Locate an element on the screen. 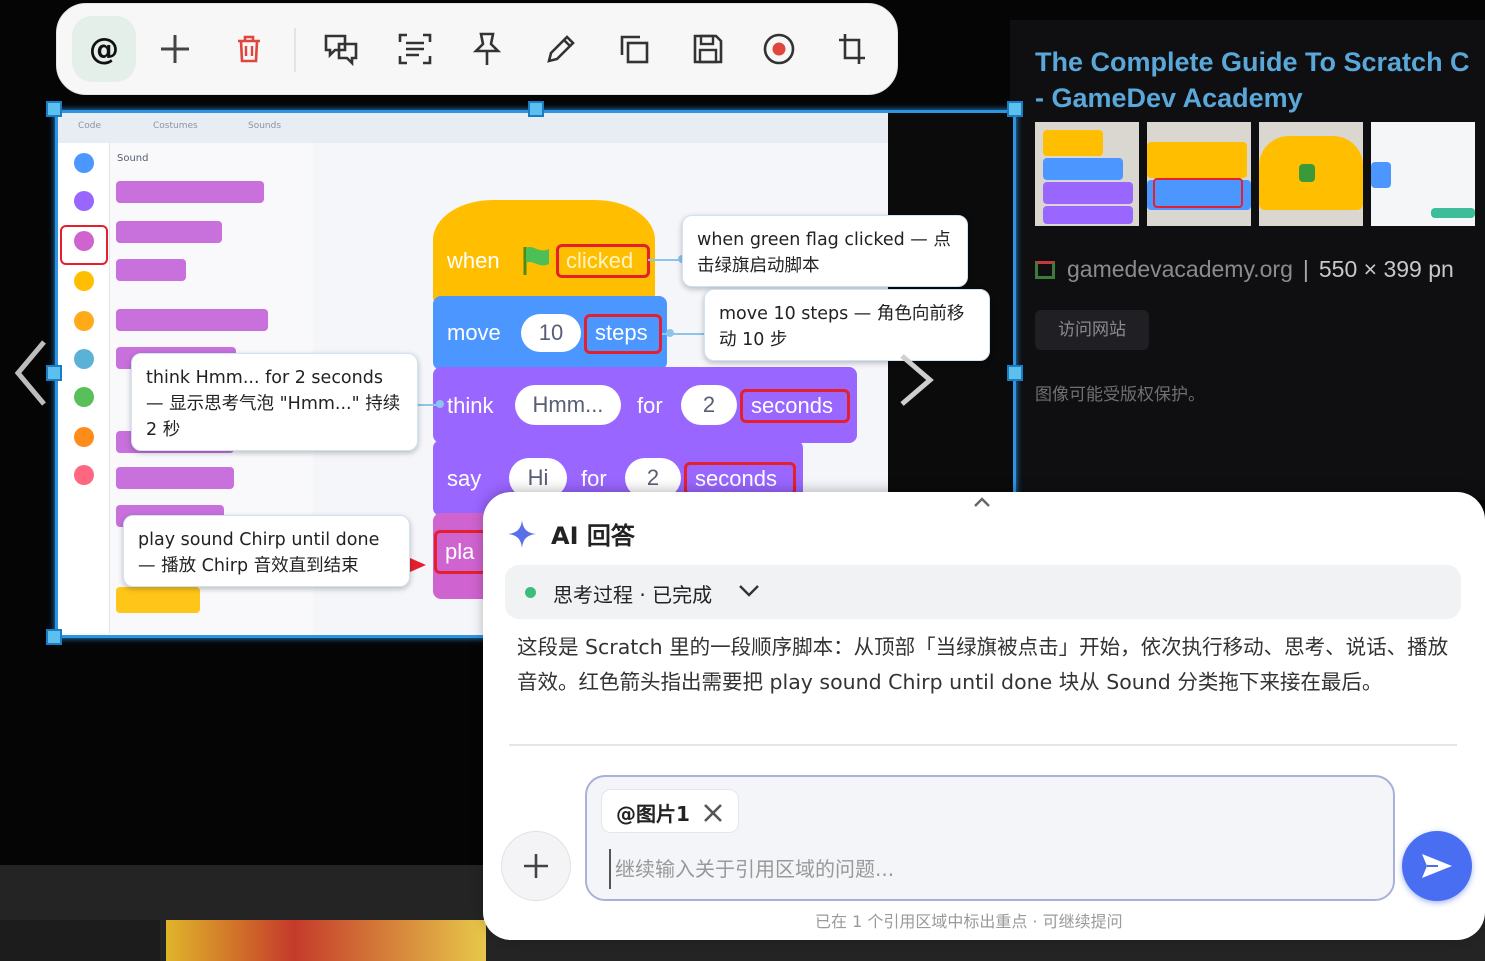 The image size is (1485, 961). image-size: 550 × 399 pn is located at coordinates (1386, 269).